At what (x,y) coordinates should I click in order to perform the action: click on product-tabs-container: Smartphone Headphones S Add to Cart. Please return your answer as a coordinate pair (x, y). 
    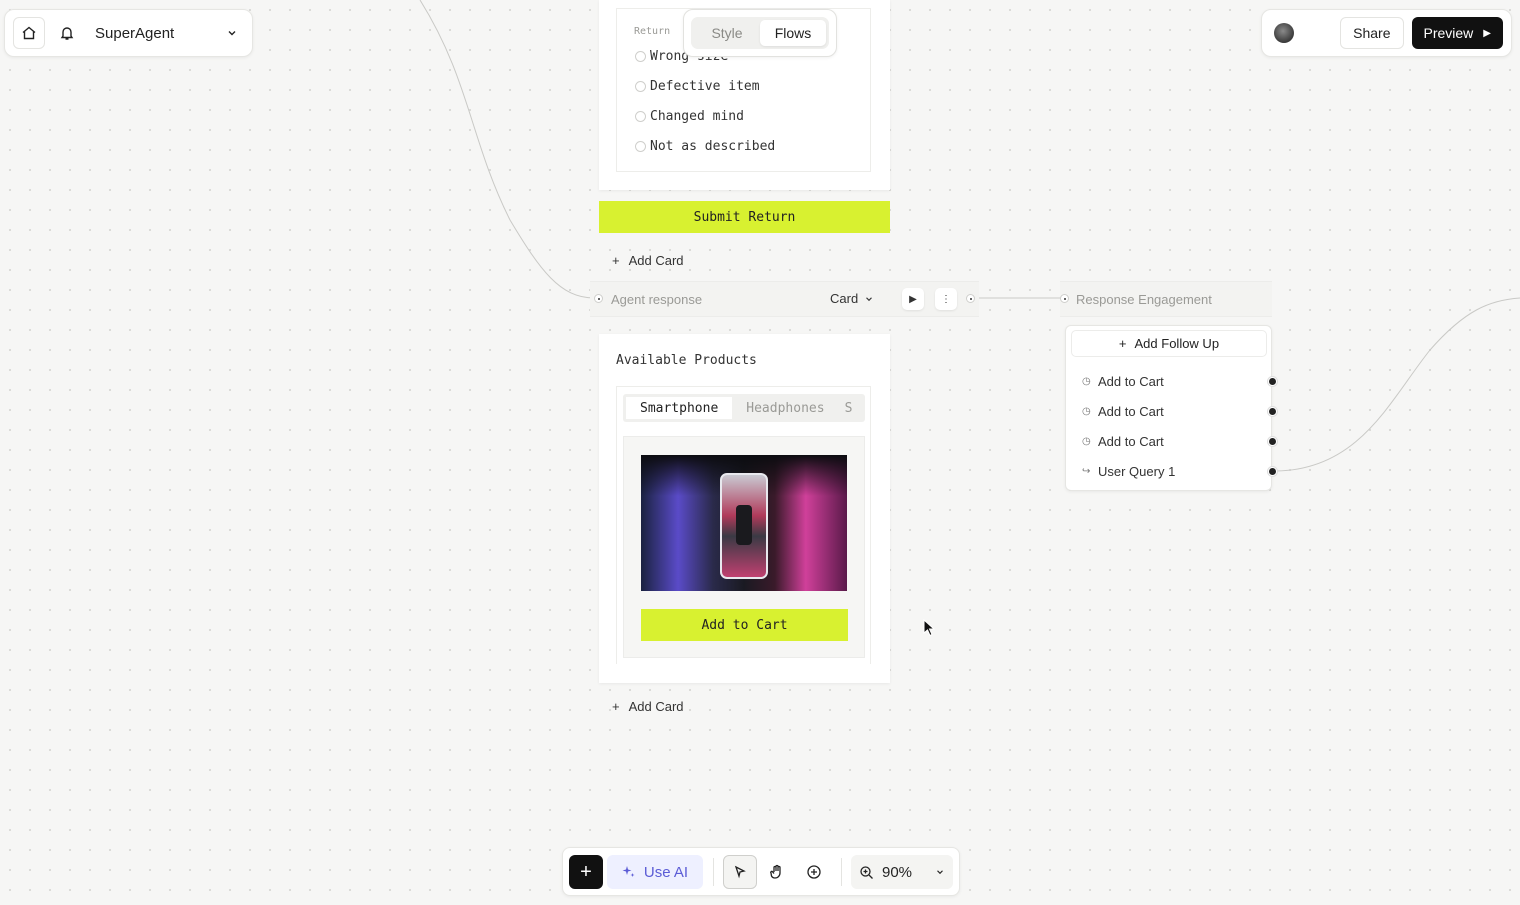
    Looking at the image, I should click on (743, 525).